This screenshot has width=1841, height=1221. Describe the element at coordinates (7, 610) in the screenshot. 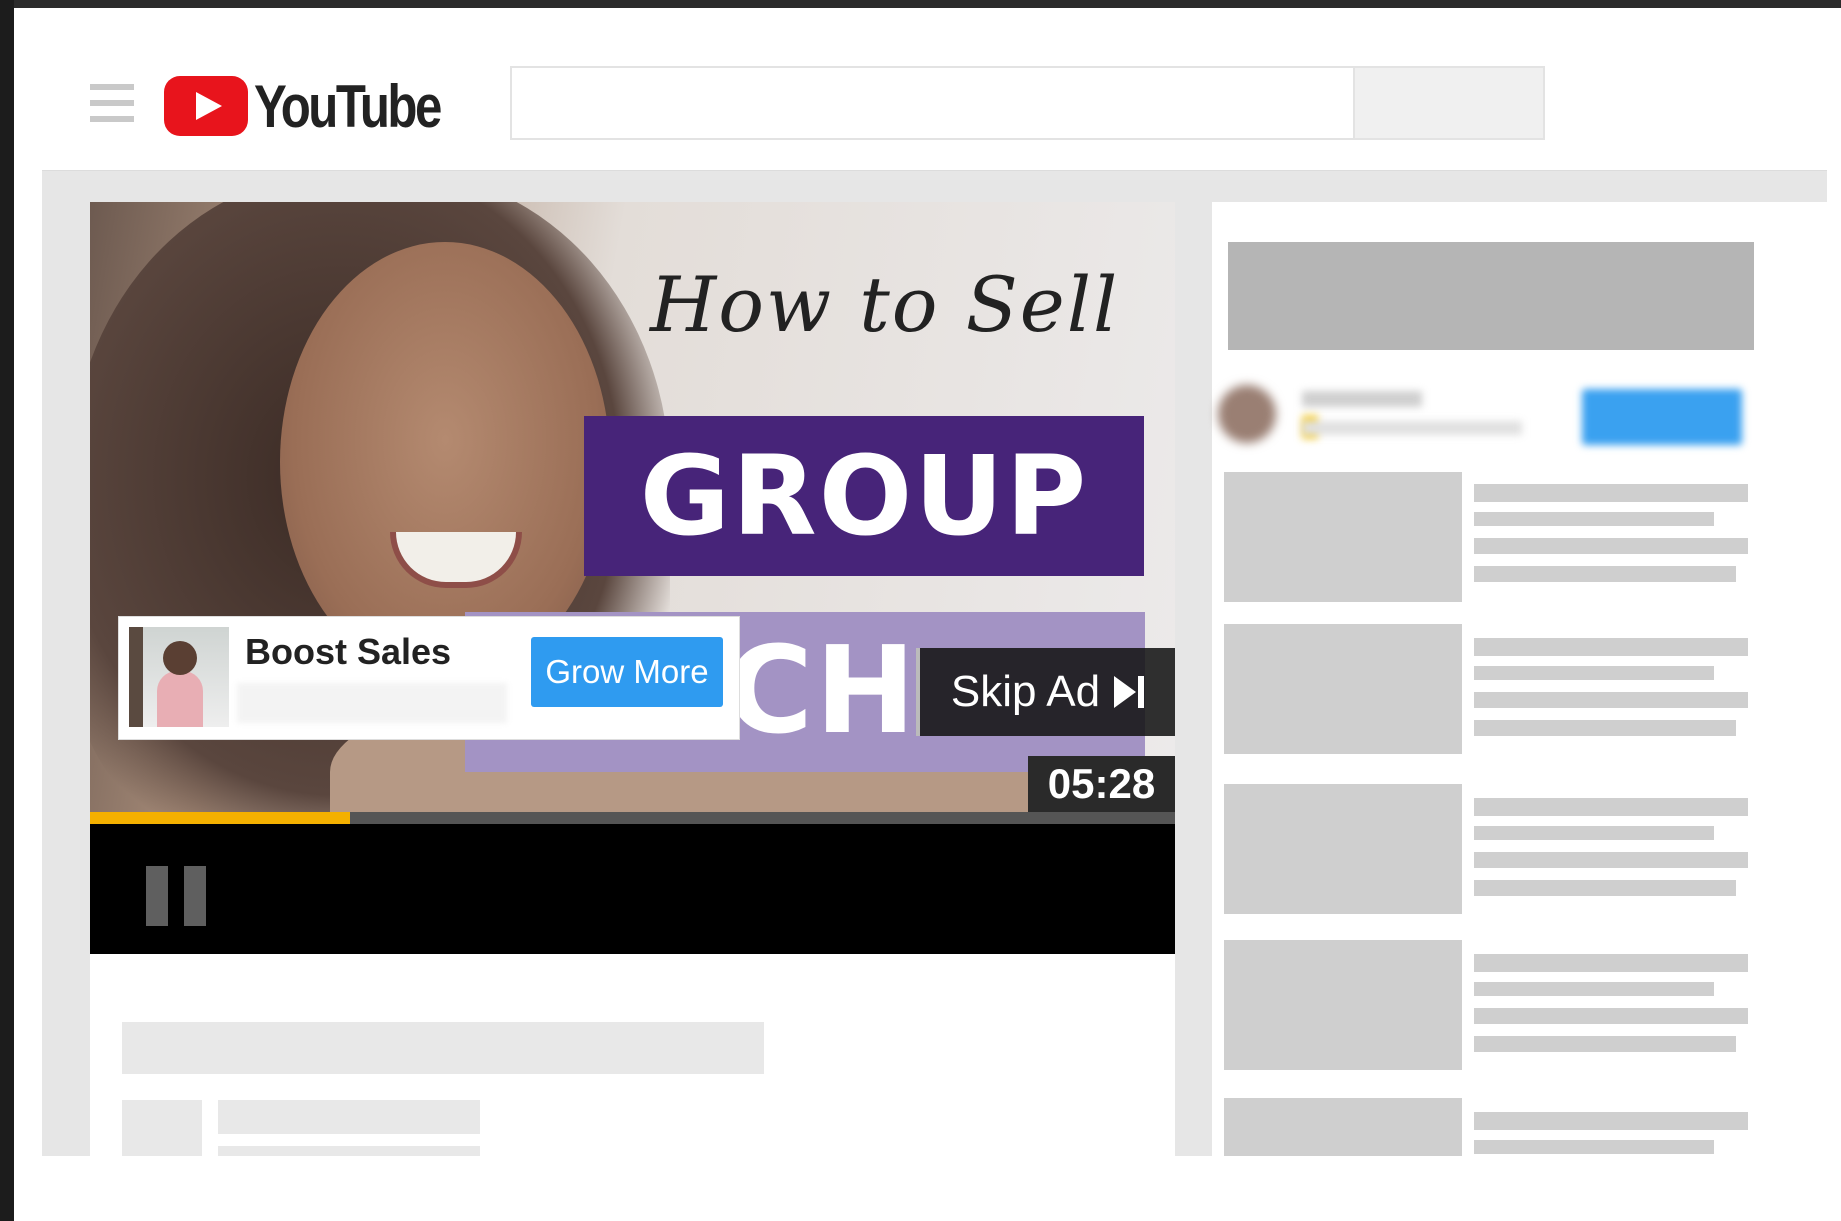

I see `outer-left-frame` at that location.